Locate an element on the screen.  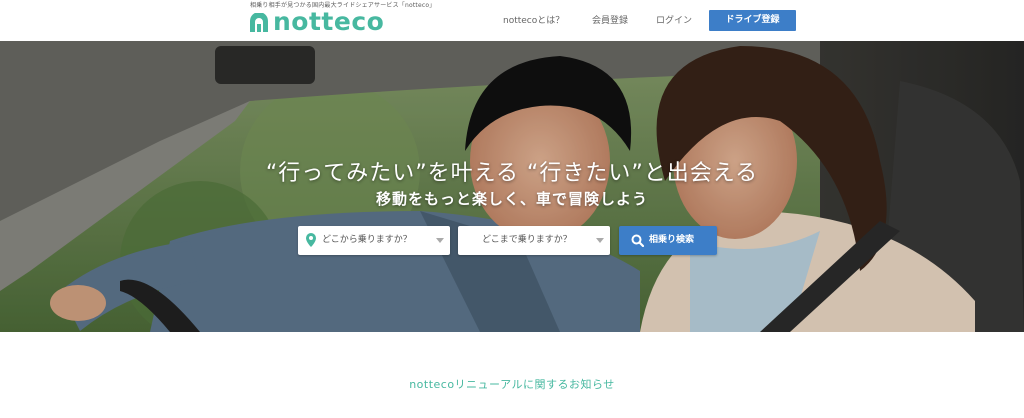
location-pin-icon is located at coordinates (311, 240).